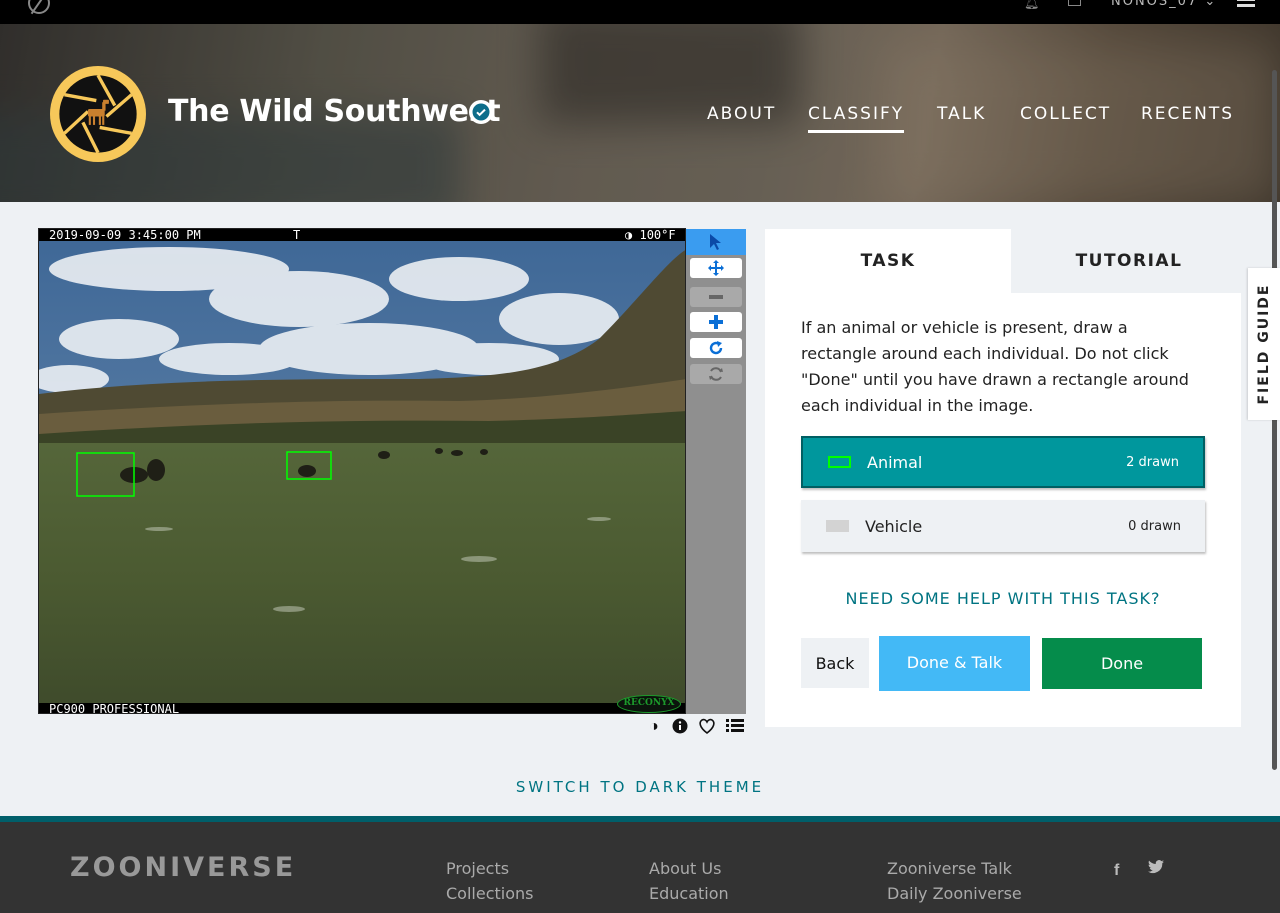 The height and width of the screenshot is (913, 1280). What do you see at coordinates (334, 111) in the screenshot?
I see `project-title: The Wild Southwest` at bounding box center [334, 111].